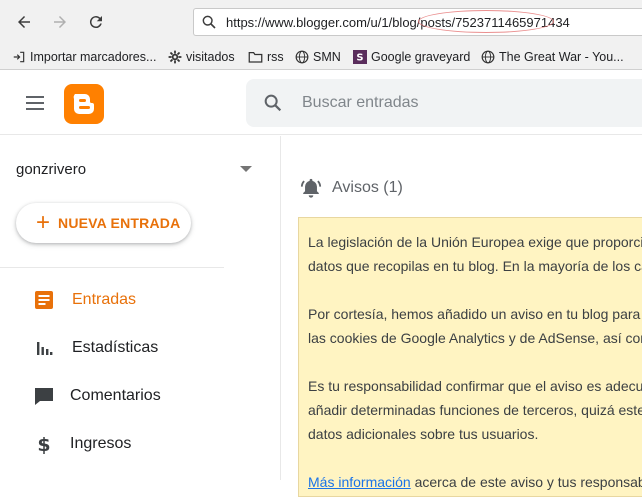 Image resolution: width=642 pixels, height=497 pixels. I want to click on notices-title: Avisos (1), so click(367, 187).